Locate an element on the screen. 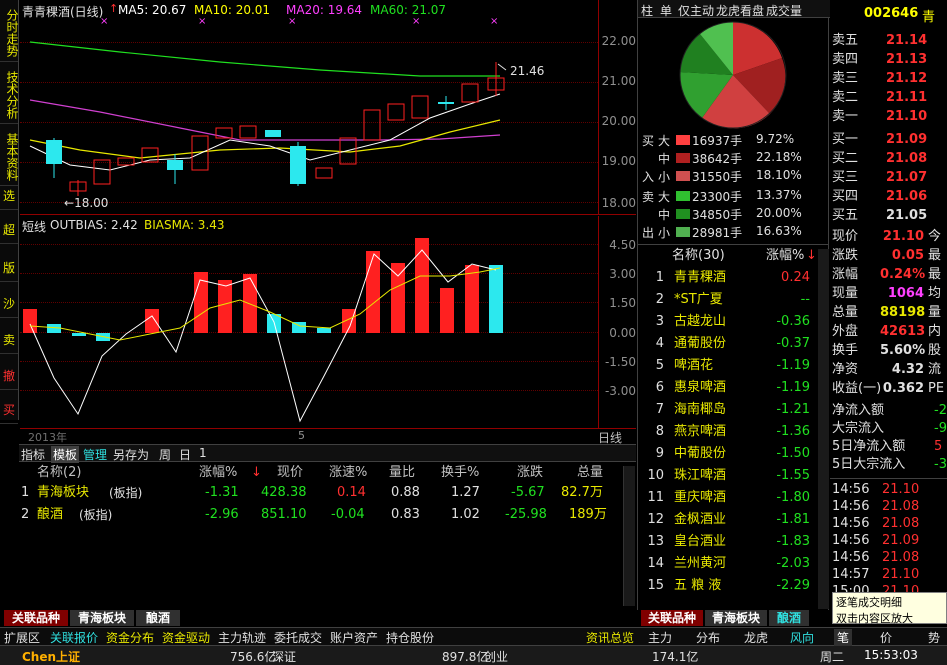 The image size is (947, 665). side-tab-sand: 沙 is located at coordinates (9, 308).